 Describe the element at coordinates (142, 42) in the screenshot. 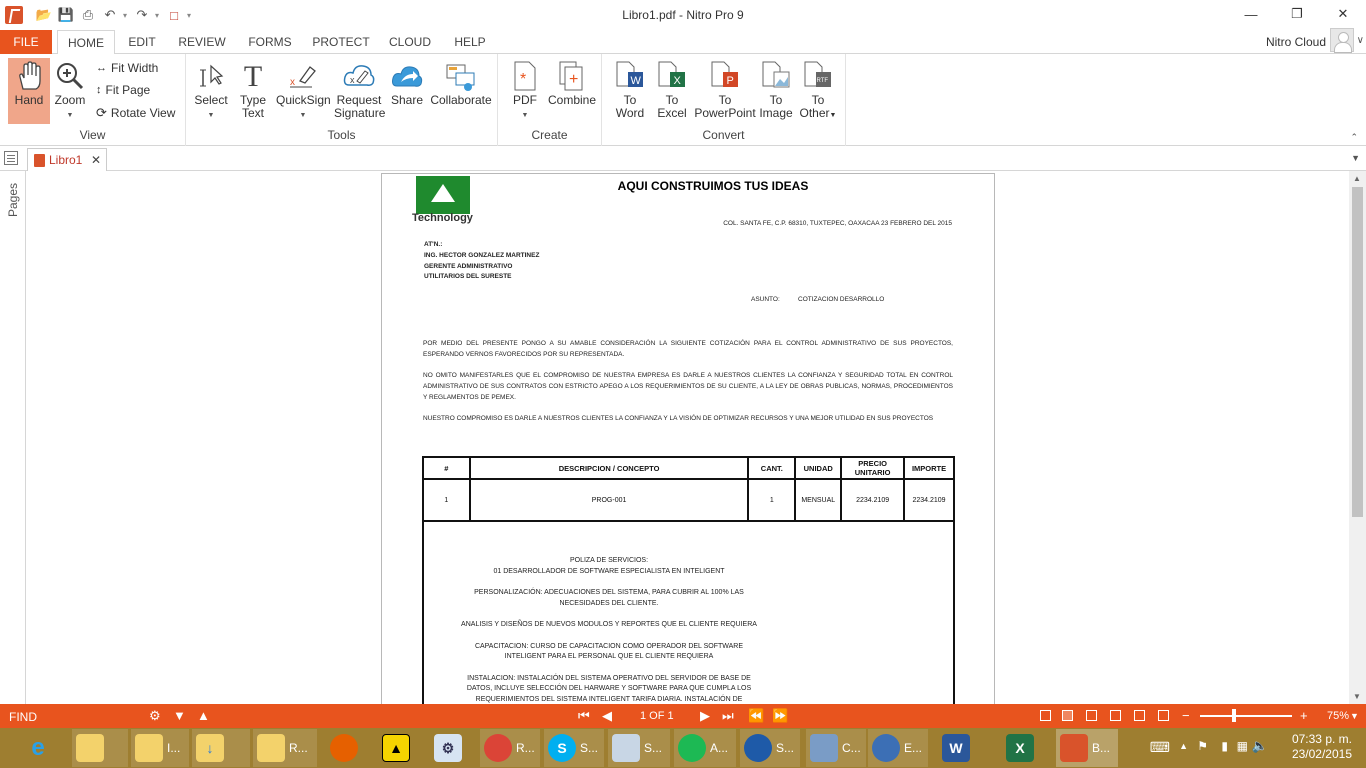

I see `tab-edit: EDIT` at that location.